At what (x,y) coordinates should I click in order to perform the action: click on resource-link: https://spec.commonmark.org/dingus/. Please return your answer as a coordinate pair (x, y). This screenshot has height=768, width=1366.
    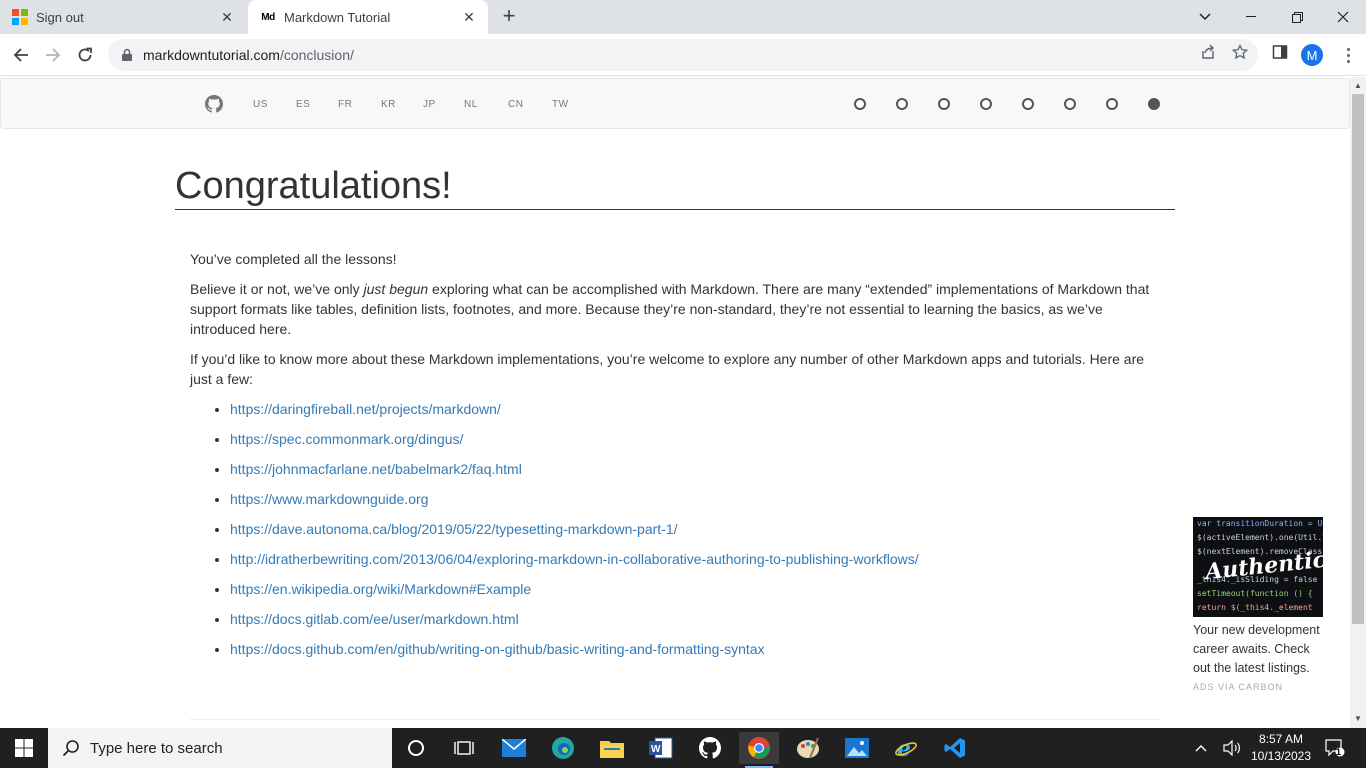
    Looking at the image, I should click on (346, 439).